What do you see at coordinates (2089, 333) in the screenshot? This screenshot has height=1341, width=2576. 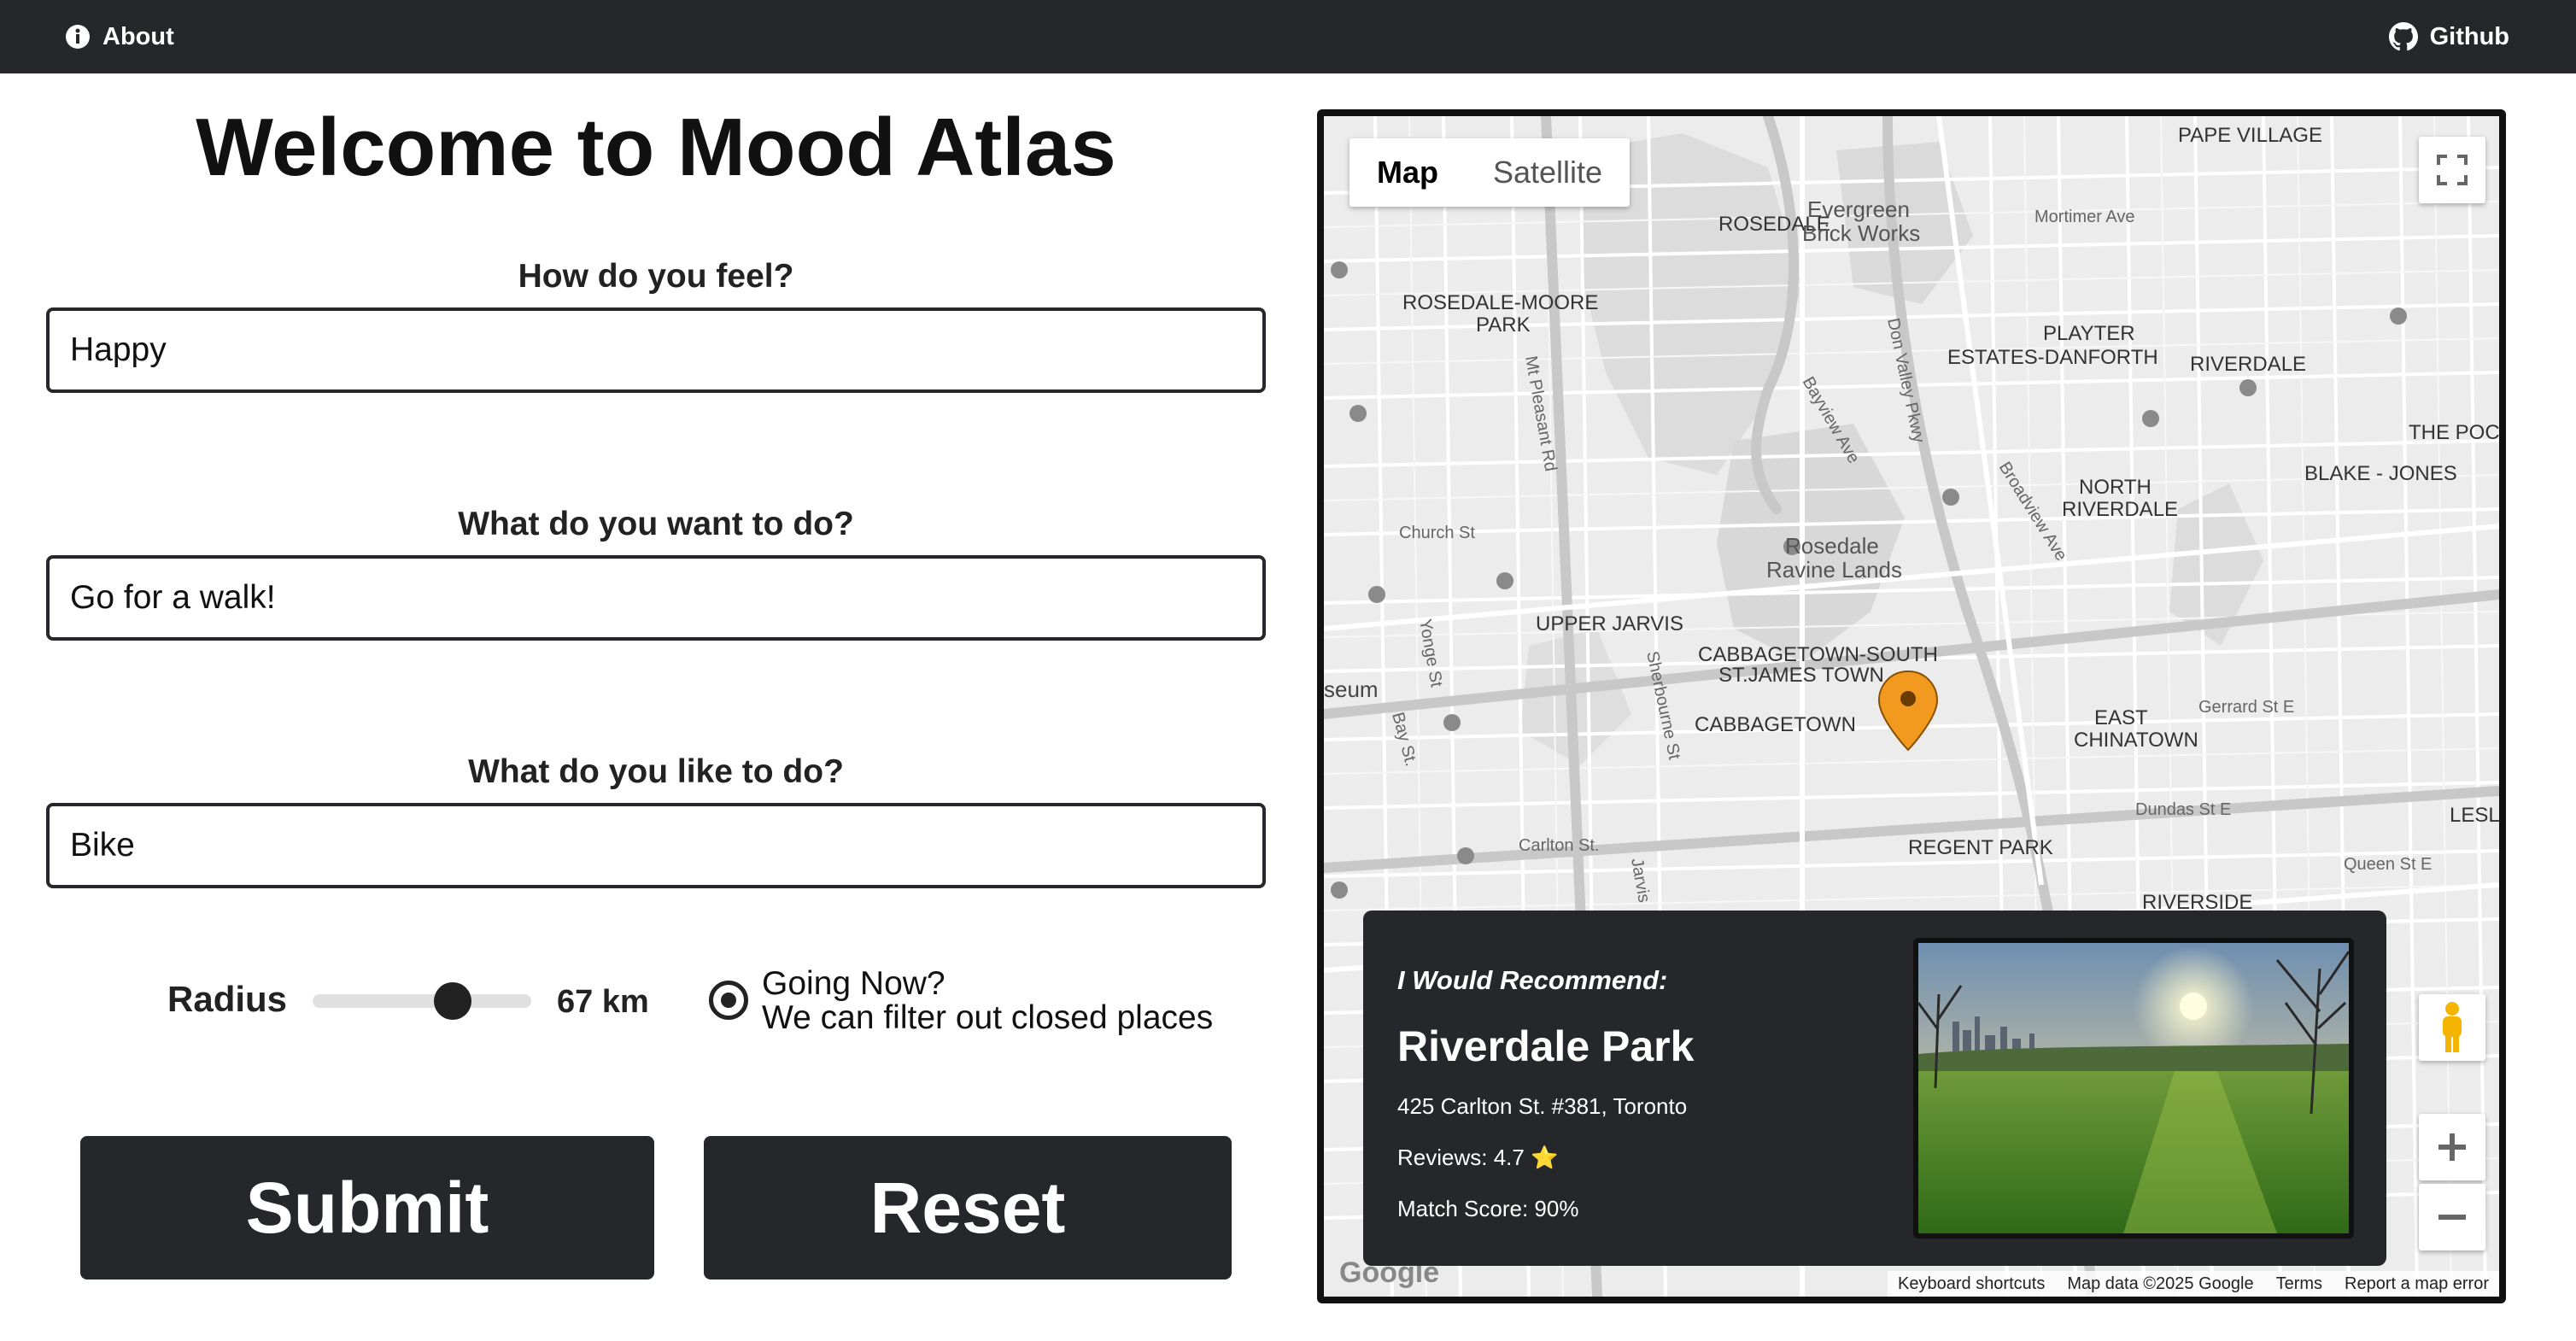 I see `map-label-playter: PLAYTER` at bounding box center [2089, 333].